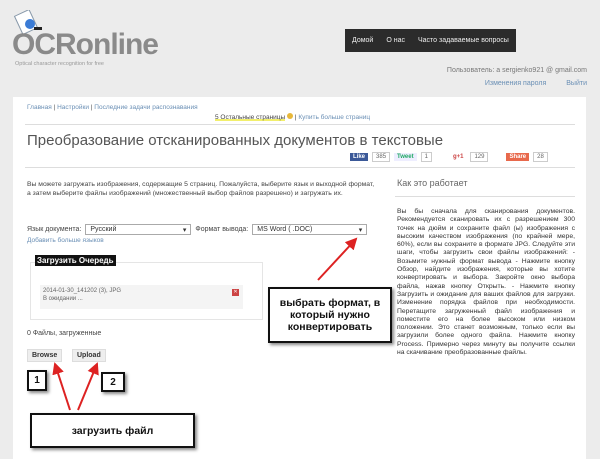 This screenshot has width=600, height=459. What do you see at coordinates (113, 382) in the screenshot?
I see `annotation-2: 2` at bounding box center [113, 382].